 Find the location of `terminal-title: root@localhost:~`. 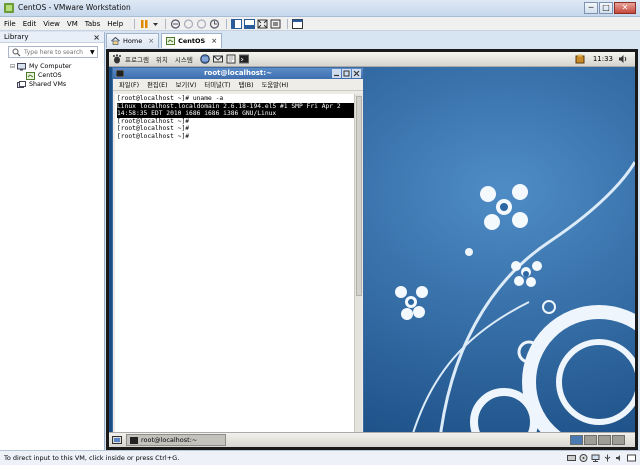

terminal-title: root@localhost:~ is located at coordinates (238, 73).